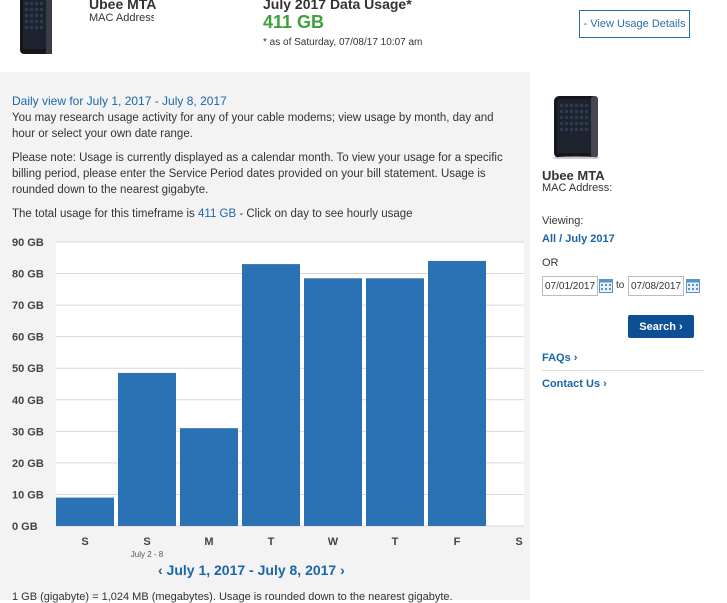 The image size is (727, 603). I want to click on usage-title: July 2017 Data Usage*, so click(337, 6).